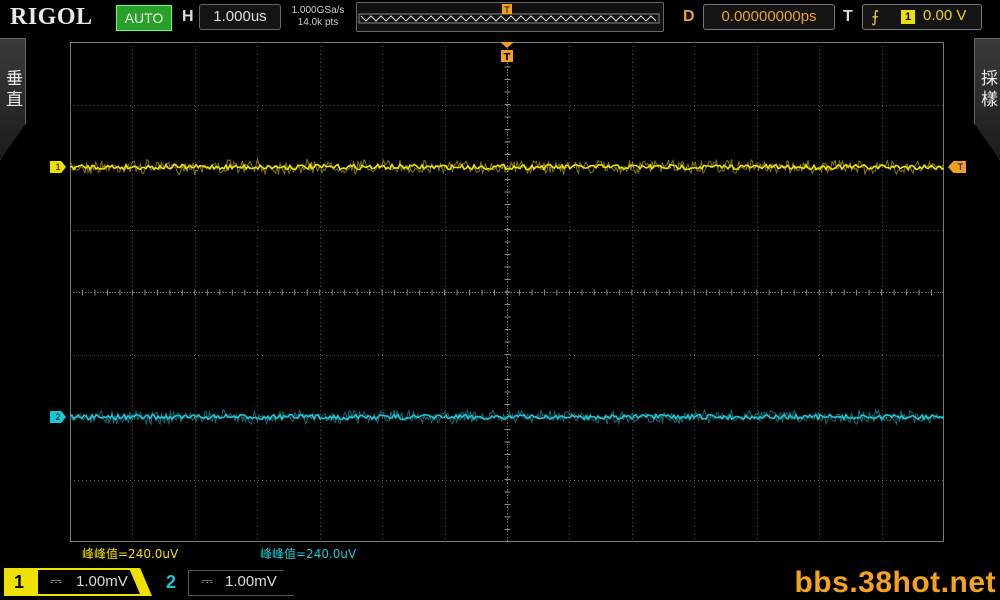 This screenshot has width=1000, height=600. What do you see at coordinates (13, 99) in the screenshot?
I see `vertical-menu-tab: 垂直` at bounding box center [13, 99].